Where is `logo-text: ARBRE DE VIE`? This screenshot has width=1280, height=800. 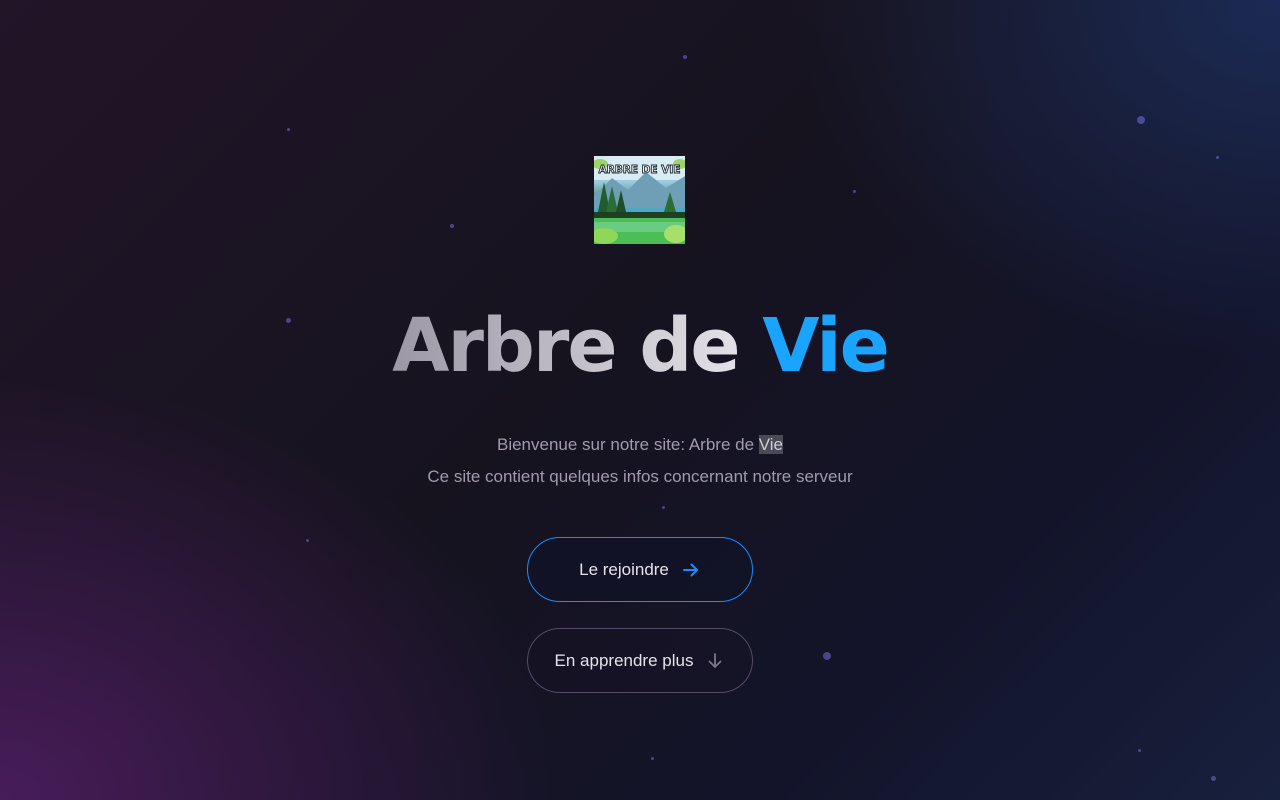 logo-text: ARBRE DE VIE is located at coordinates (640, 170).